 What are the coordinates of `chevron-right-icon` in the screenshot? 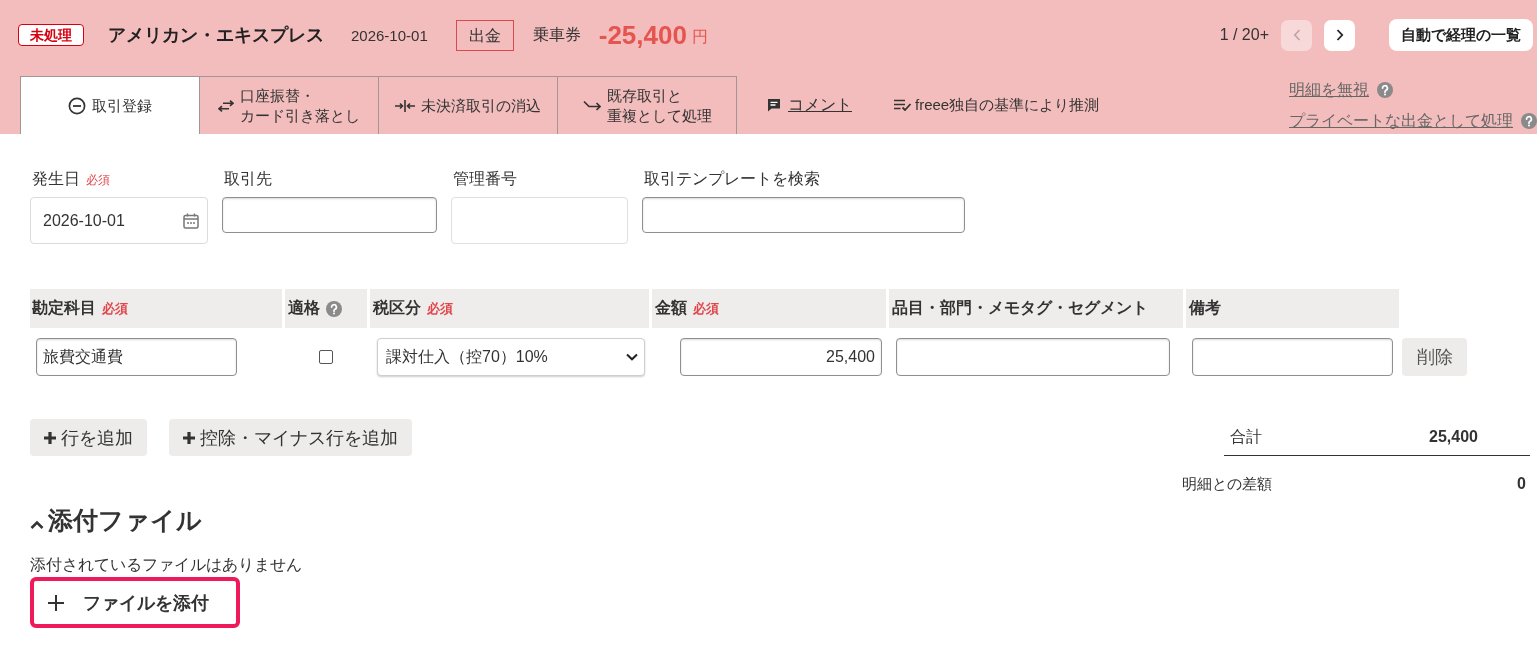 It's located at (1339, 35).